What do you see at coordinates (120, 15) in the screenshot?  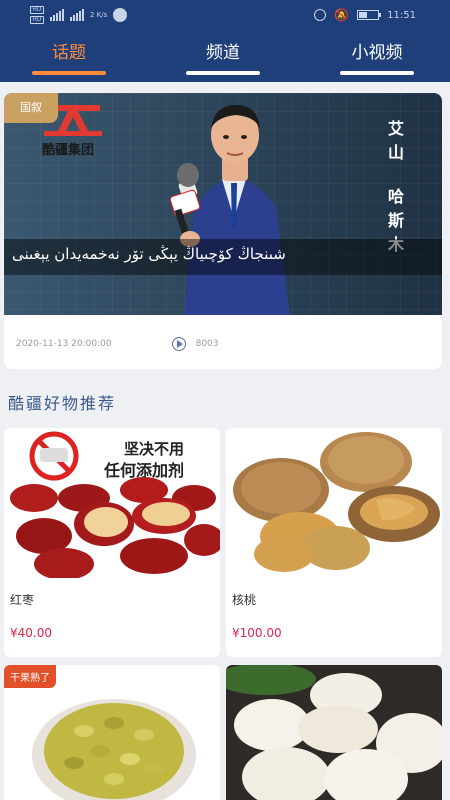 I see `wechat-icon` at bounding box center [120, 15].